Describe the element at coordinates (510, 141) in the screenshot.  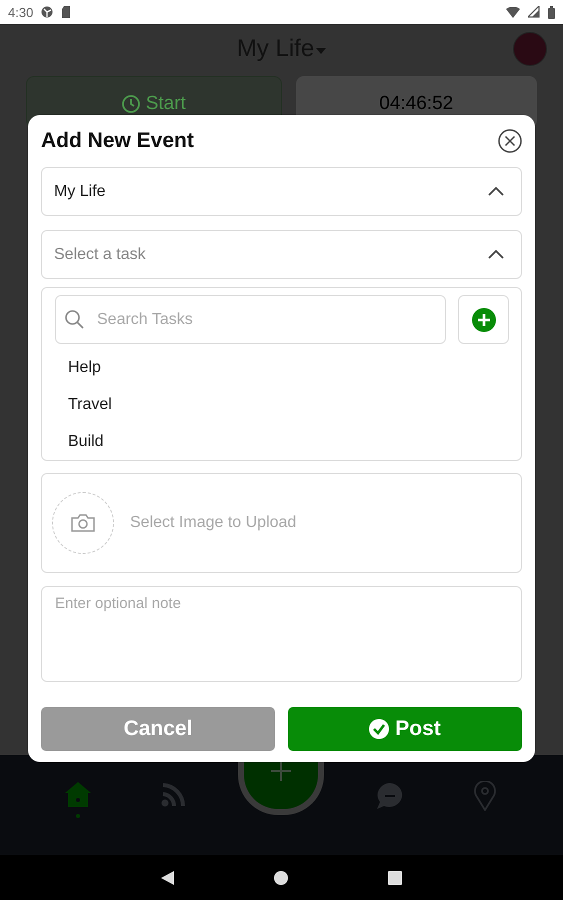
I see `close-icon` at that location.